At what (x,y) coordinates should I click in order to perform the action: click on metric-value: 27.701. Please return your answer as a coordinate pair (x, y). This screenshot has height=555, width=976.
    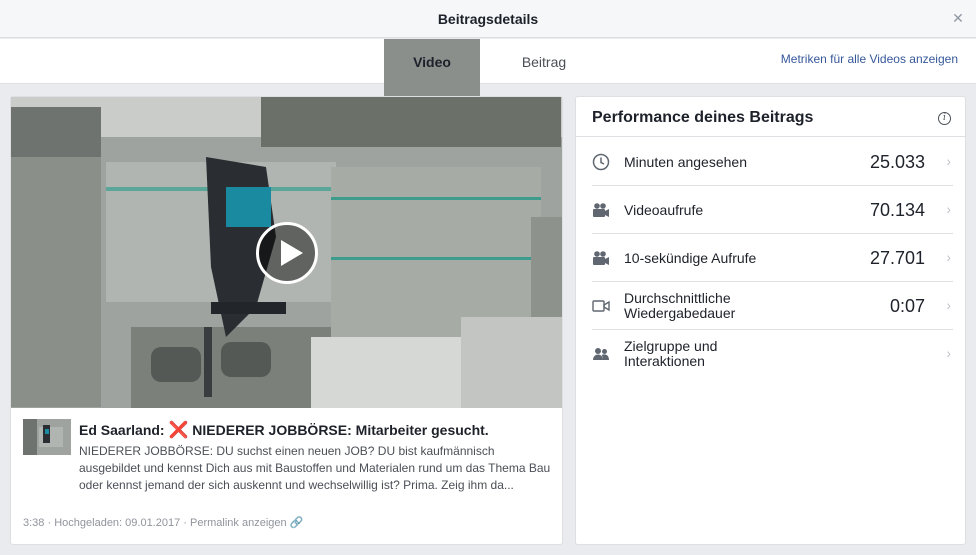
    Looking at the image, I should click on (897, 258).